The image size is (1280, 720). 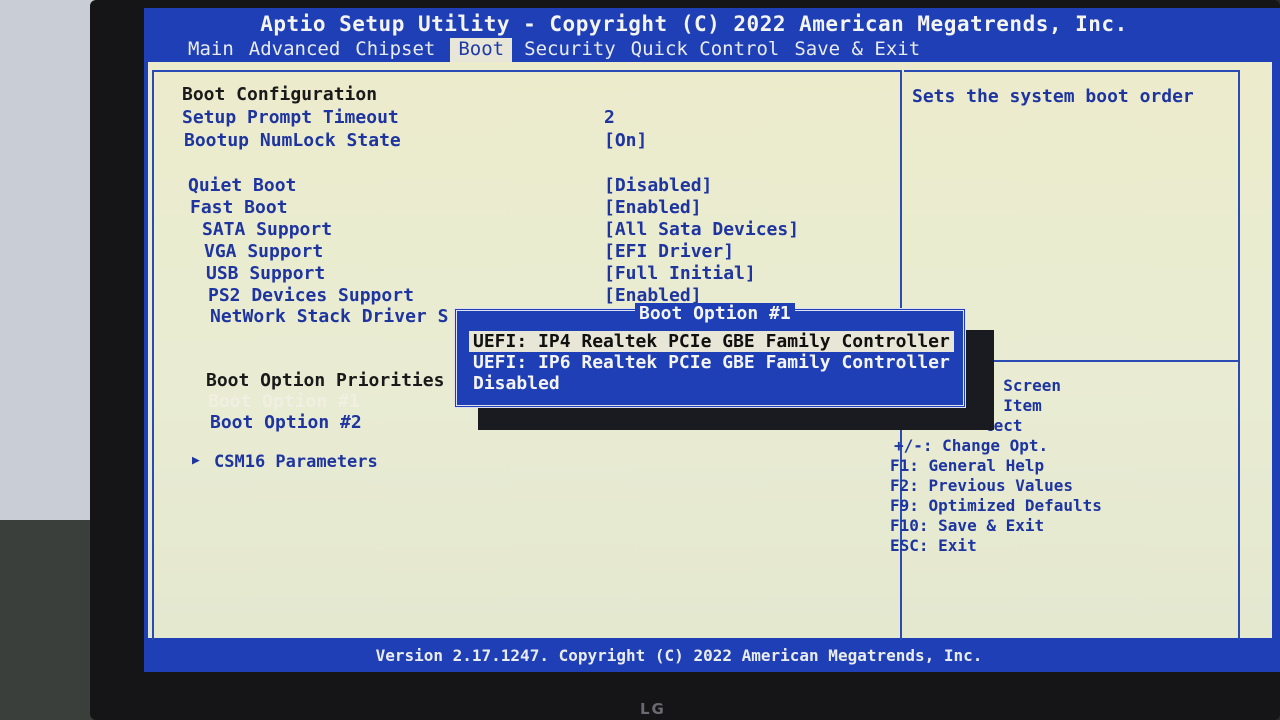 I want to click on help-description: Sets the system boot order, so click(x=1053, y=96).